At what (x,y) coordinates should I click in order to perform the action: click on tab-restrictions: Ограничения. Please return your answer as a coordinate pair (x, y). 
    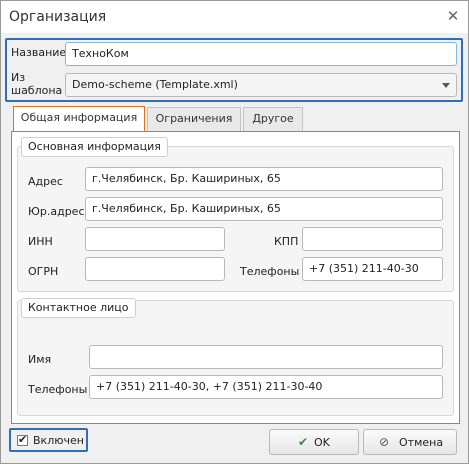
    Looking at the image, I should click on (194, 119).